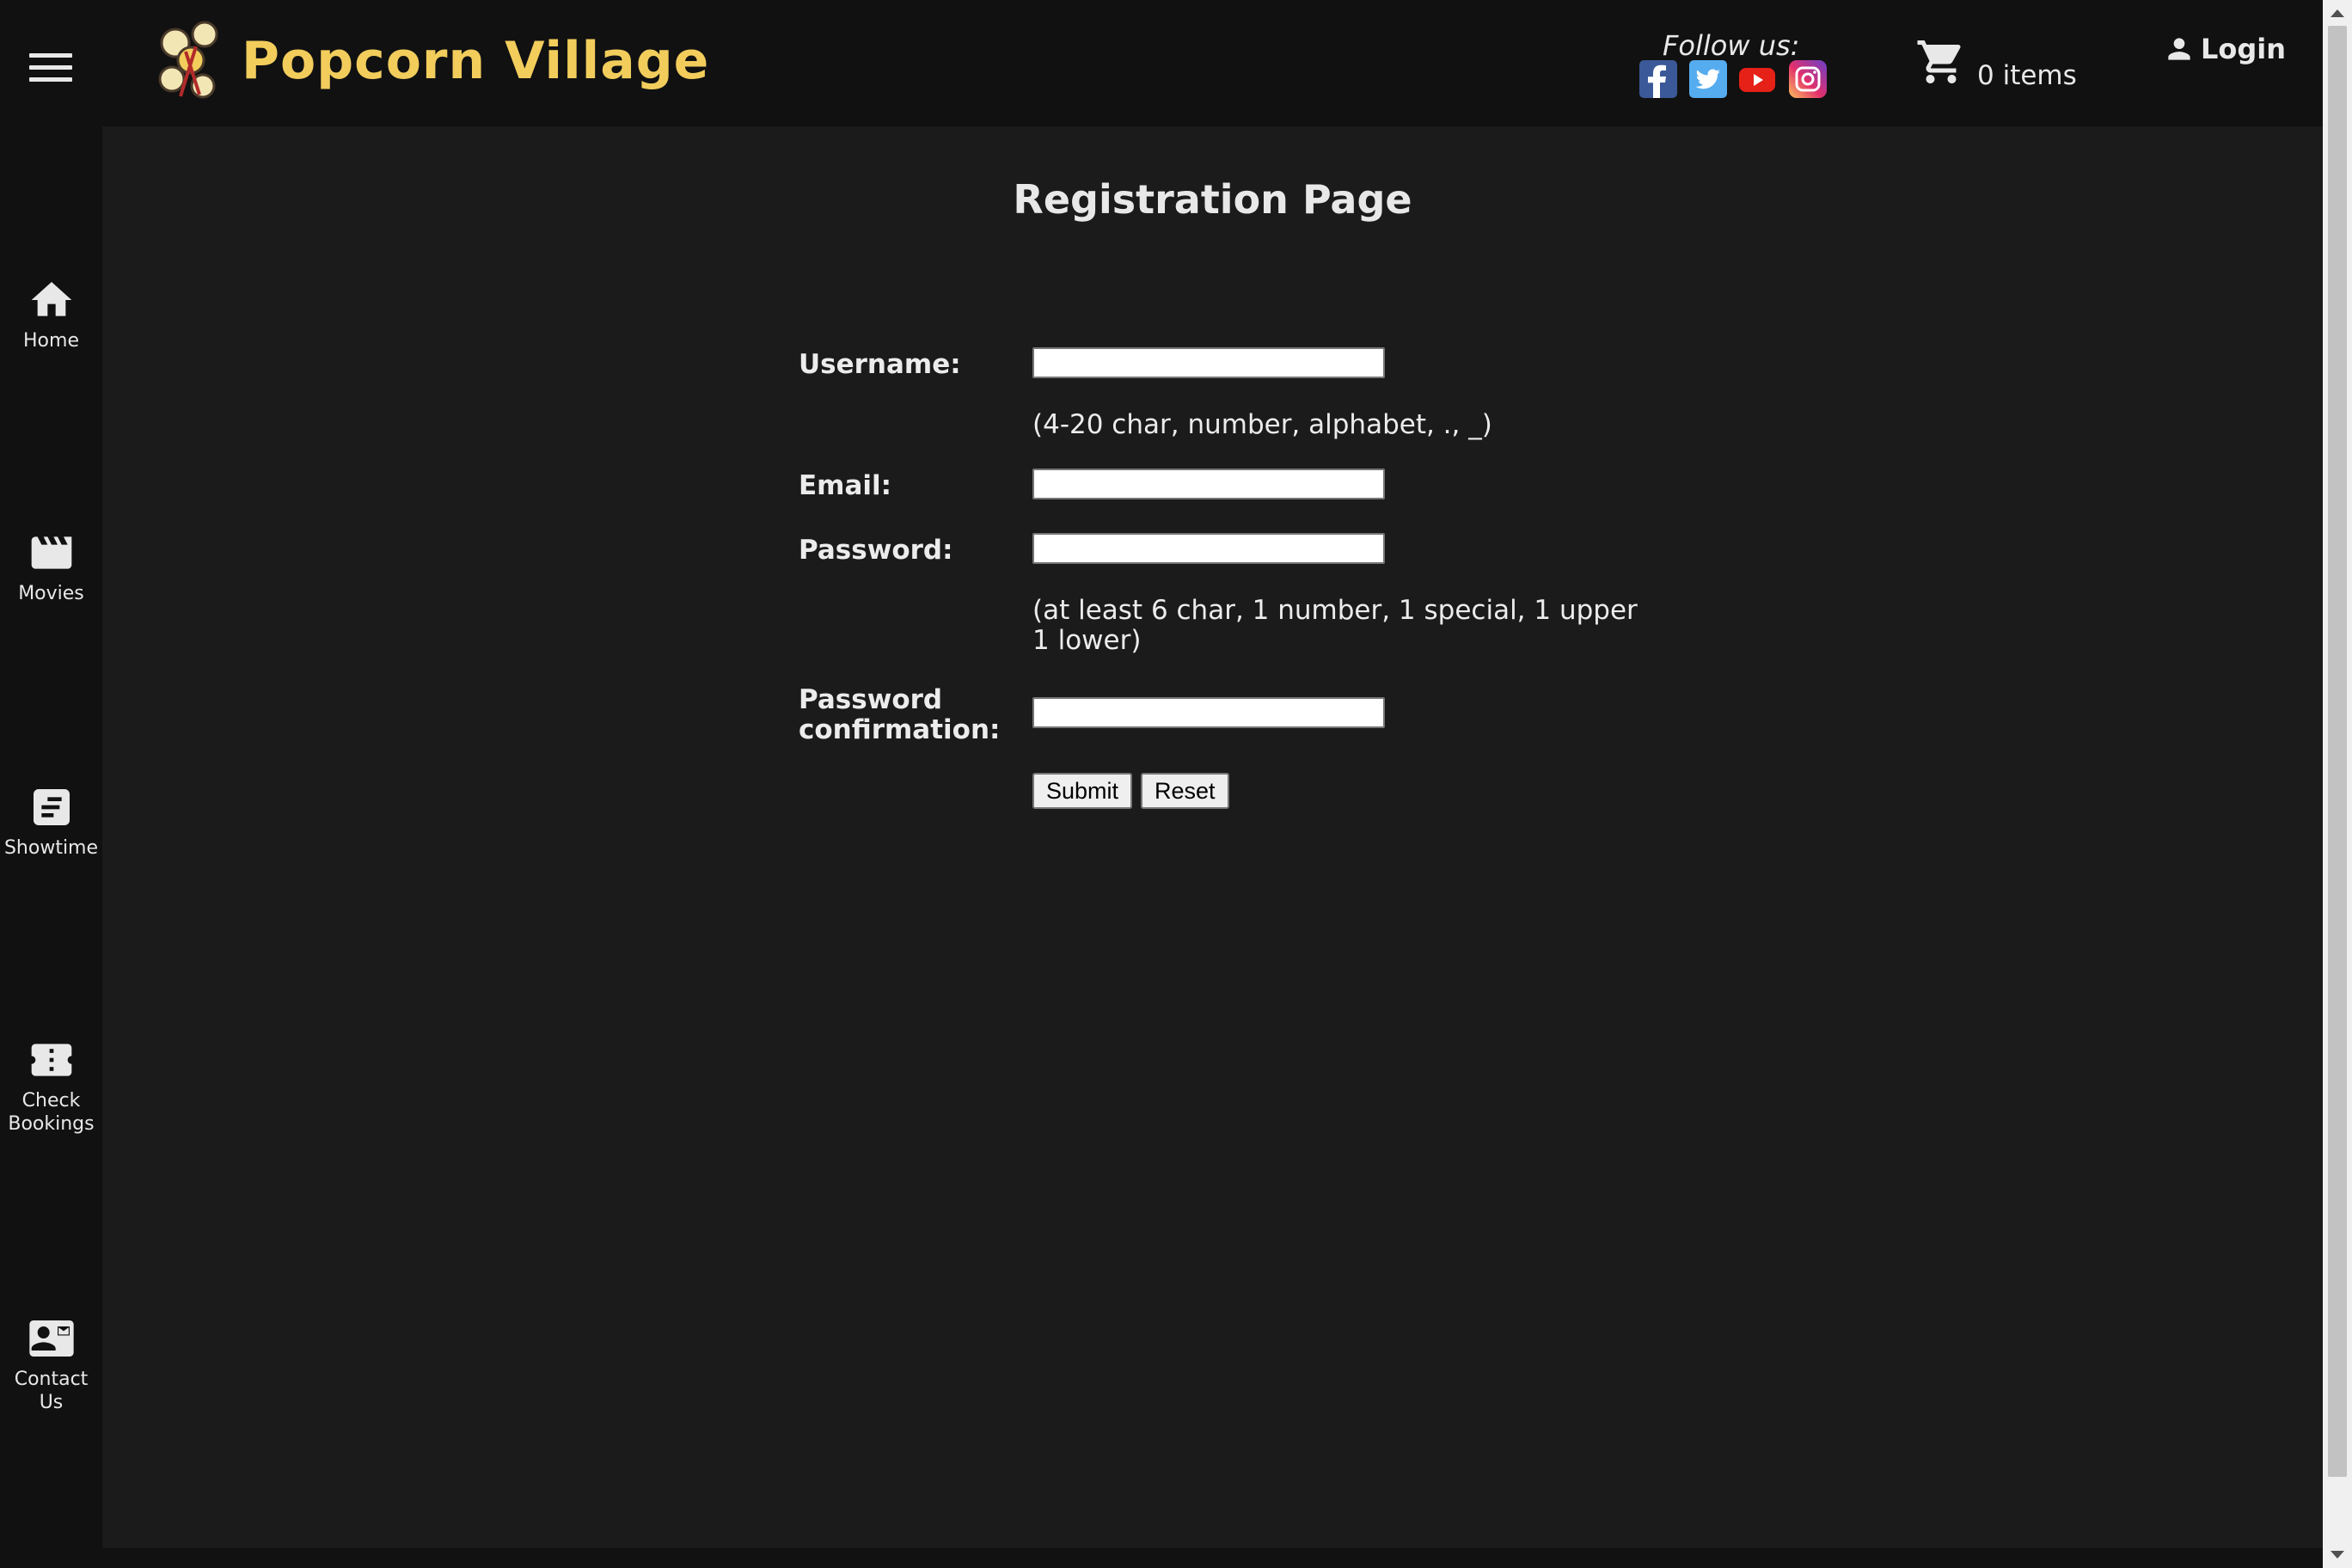 The image size is (2352, 1568). What do you see at coordinates (50, 68) in the screenshot?
I see `hamburger-menu-icon` at bounding box center [50, 68].